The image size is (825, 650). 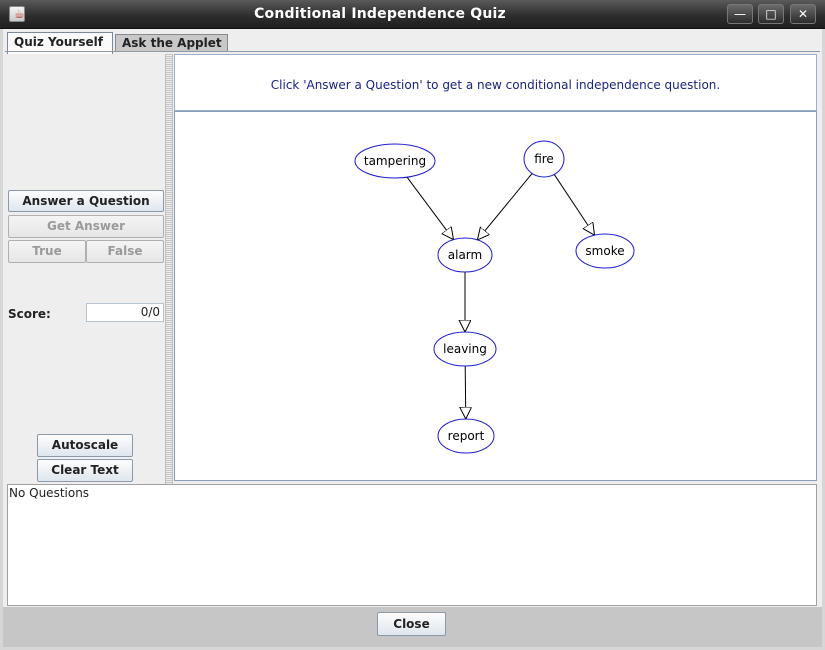 I want to click on tab-divider, so click(x=412, y=51).